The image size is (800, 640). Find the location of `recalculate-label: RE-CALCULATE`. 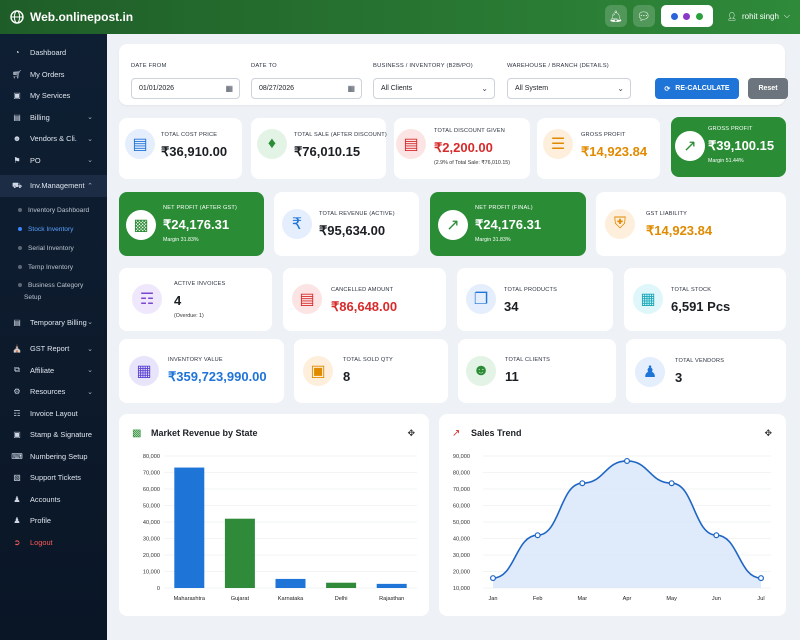

recalculate-label: RE-CALCULATE is located at coordinates (702, 88).